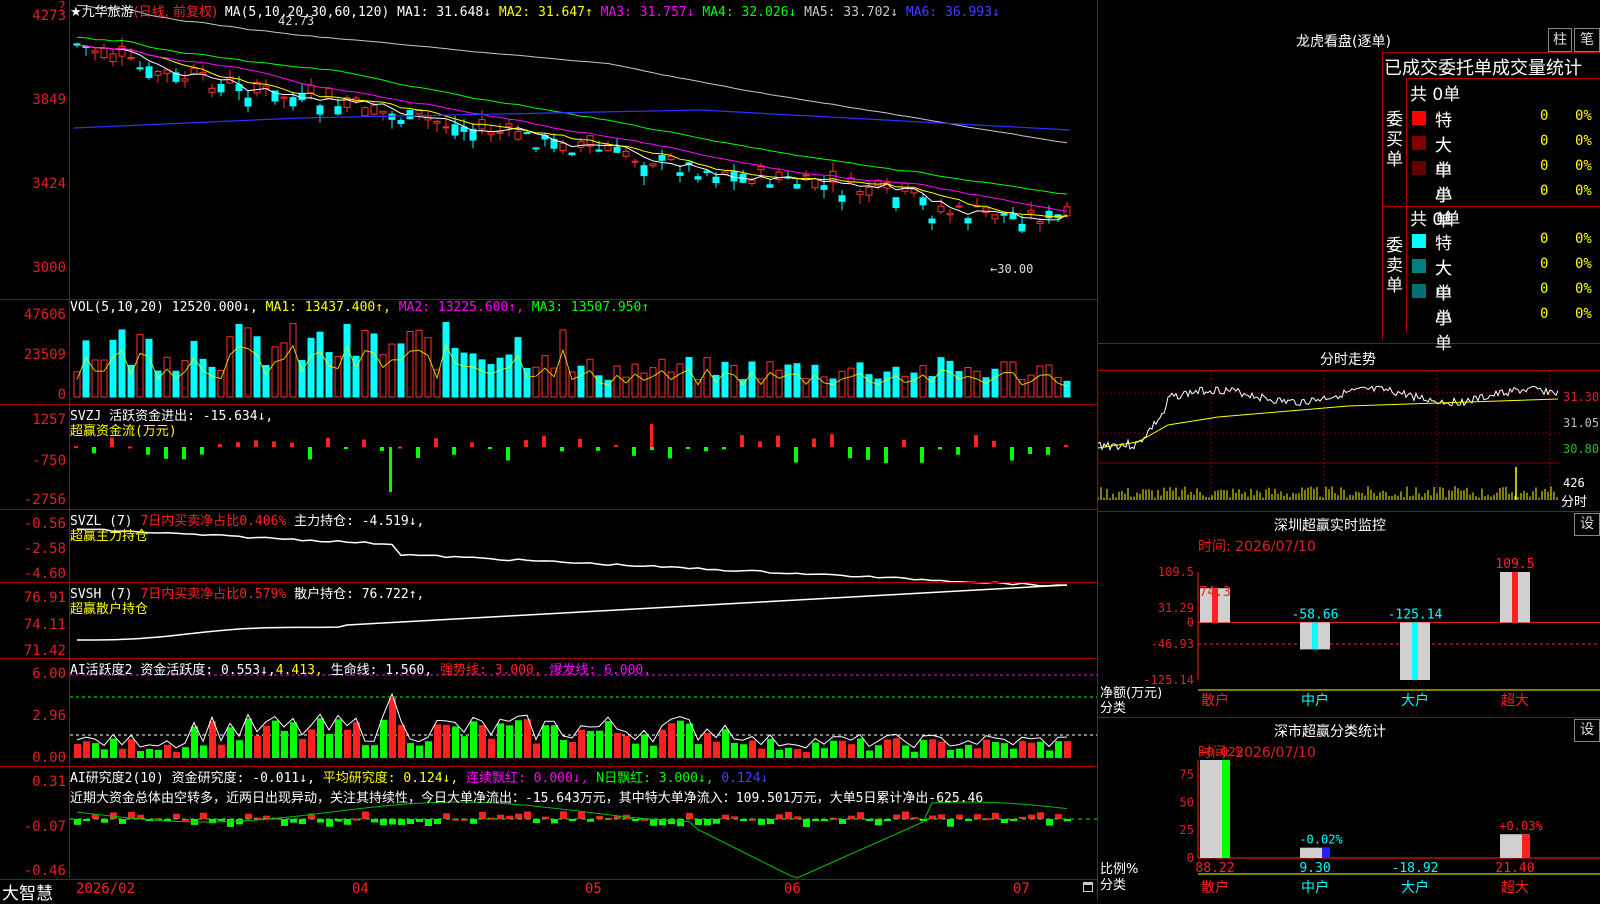  What do you see at coordinates (1314, 868) in the screenshot?
I see `sz2-value-label: 9.30` at bounding box center [1314, 868].